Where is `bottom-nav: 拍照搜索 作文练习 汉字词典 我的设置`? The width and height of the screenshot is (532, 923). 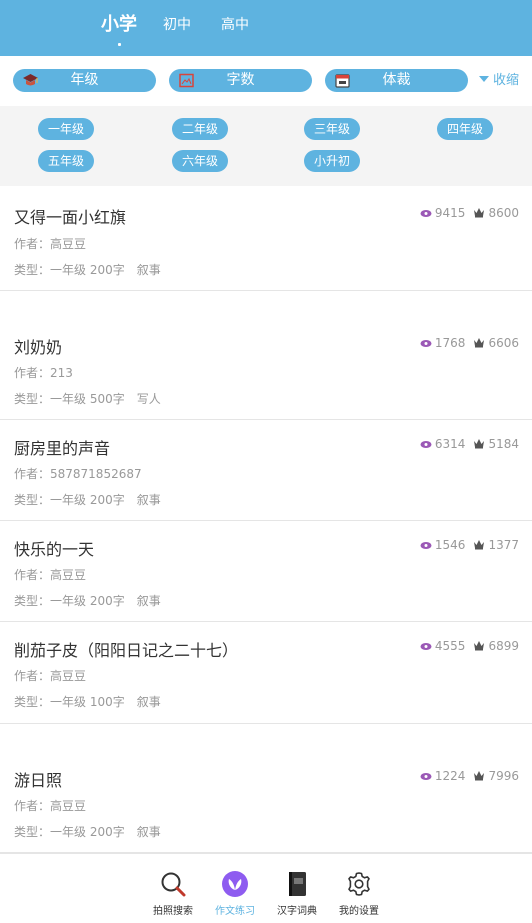
bottom-nav: 拍照搜索 作文练习 汉字词典 我的设置 is located at coordinates (266, 888).